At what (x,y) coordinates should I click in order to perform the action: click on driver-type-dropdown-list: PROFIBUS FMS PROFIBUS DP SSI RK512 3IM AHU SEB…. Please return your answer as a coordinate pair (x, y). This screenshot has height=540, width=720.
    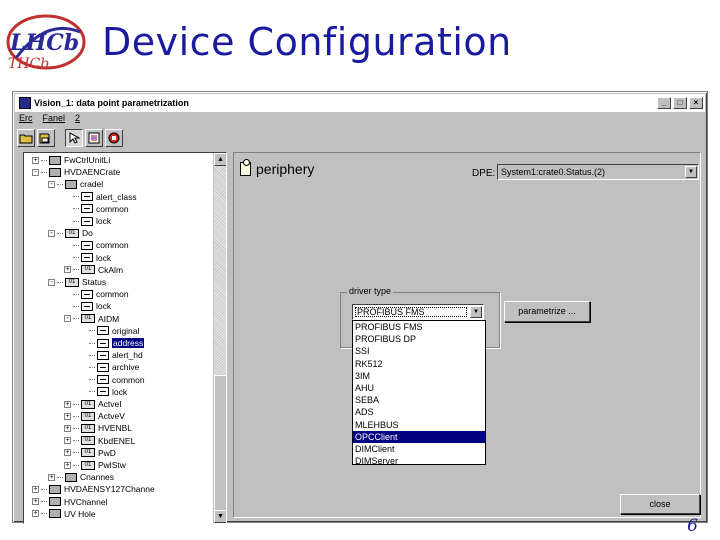
    Looking at the image, I should click on (419, 393).